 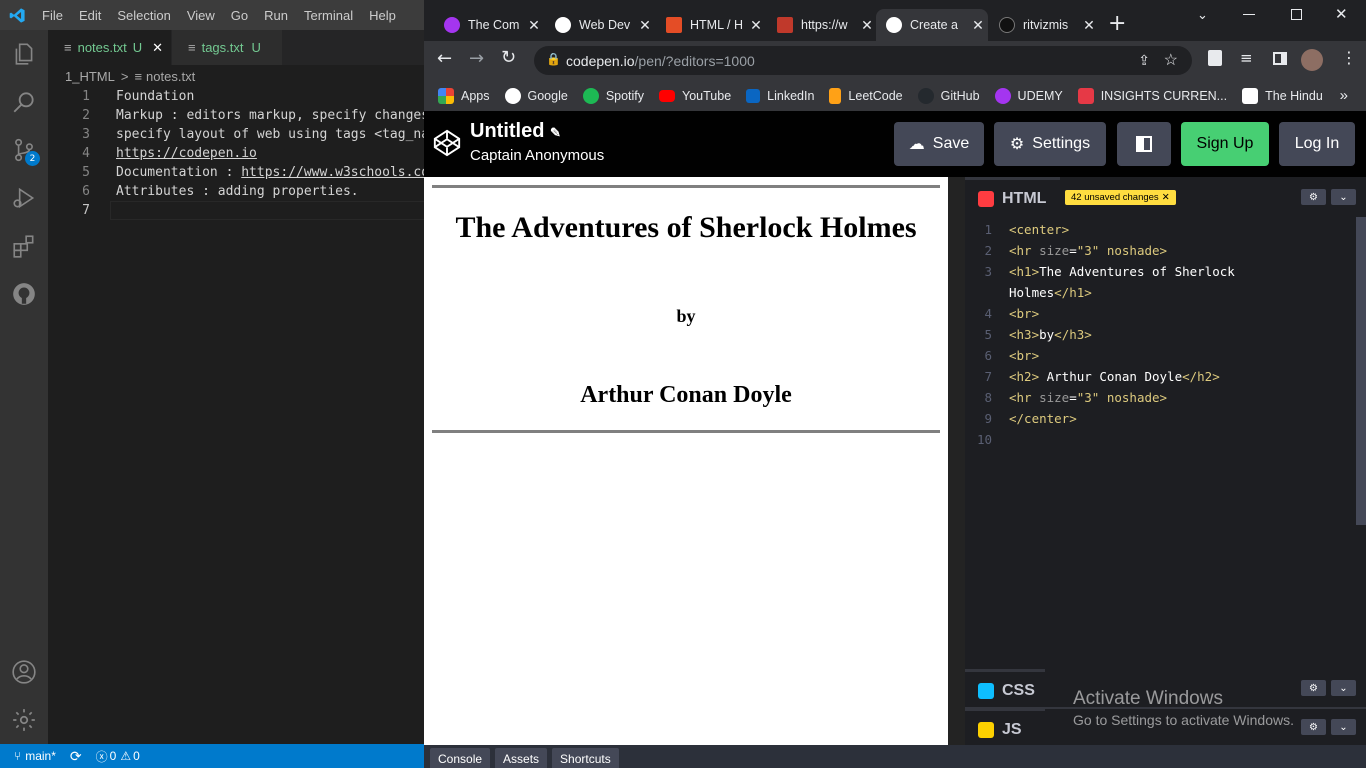 I want to click on tab-notes-txt: ≡ notes.txt U ✕, so click(x=109, y=47).